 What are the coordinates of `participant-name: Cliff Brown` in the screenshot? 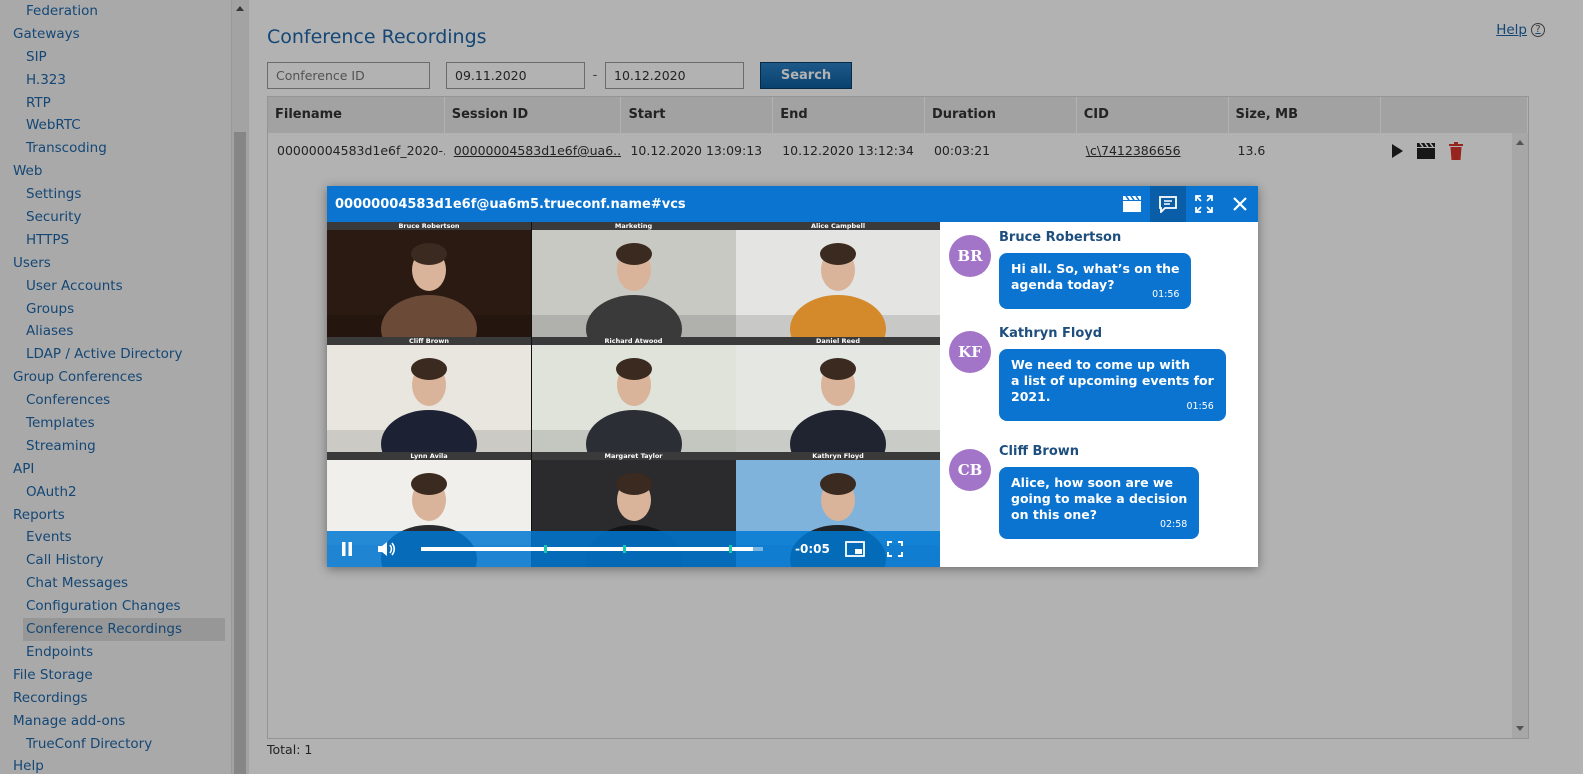 It's located at (429, 341).